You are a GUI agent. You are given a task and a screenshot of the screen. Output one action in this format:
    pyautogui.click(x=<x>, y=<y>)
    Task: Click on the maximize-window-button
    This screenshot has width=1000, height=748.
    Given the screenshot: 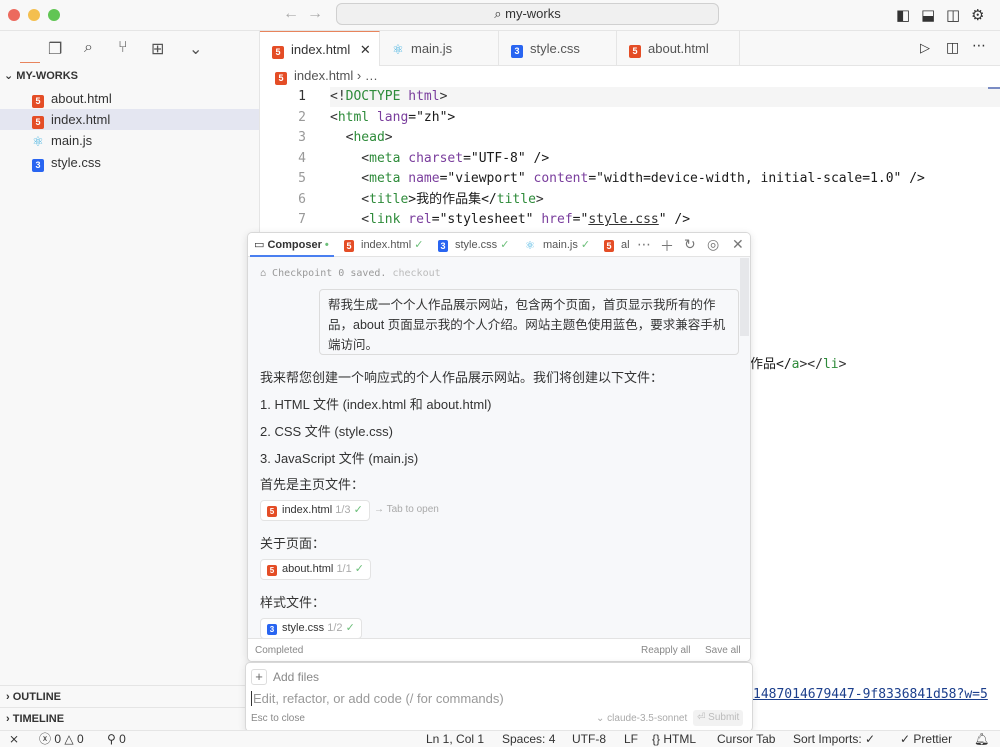 What is the action you would take?
    pyautogui.click(x=54, y=15)
    